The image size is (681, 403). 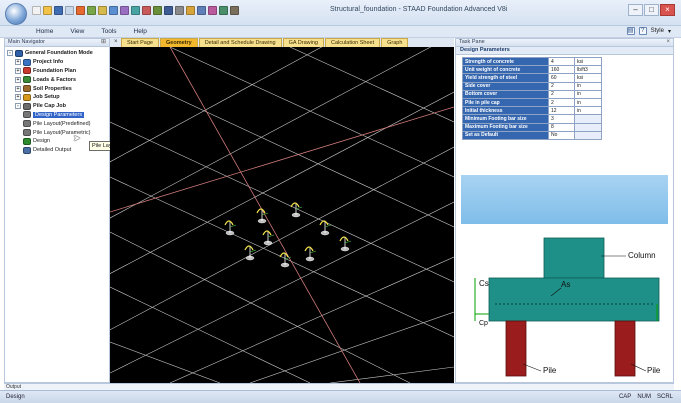 I want to click on cs-label: Cs, so click(x=484, y=283).